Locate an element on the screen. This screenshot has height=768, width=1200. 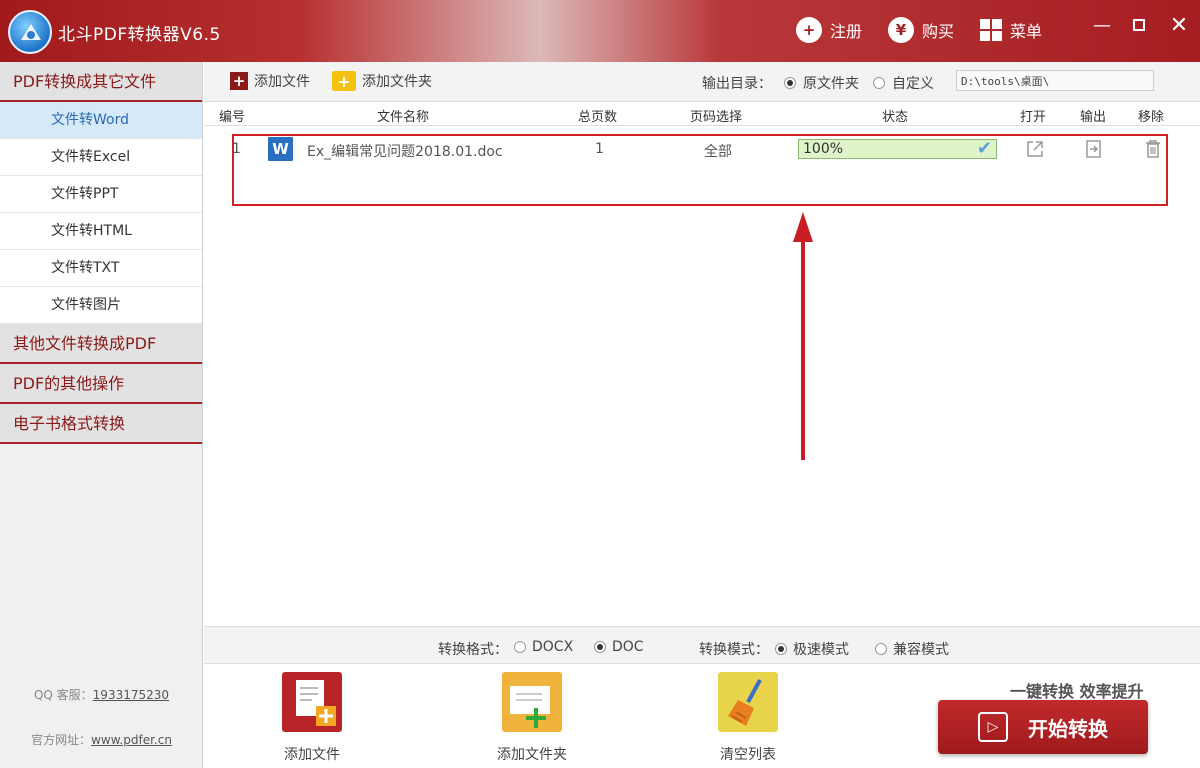
trash-icon is located at coordinates (1153, 151).